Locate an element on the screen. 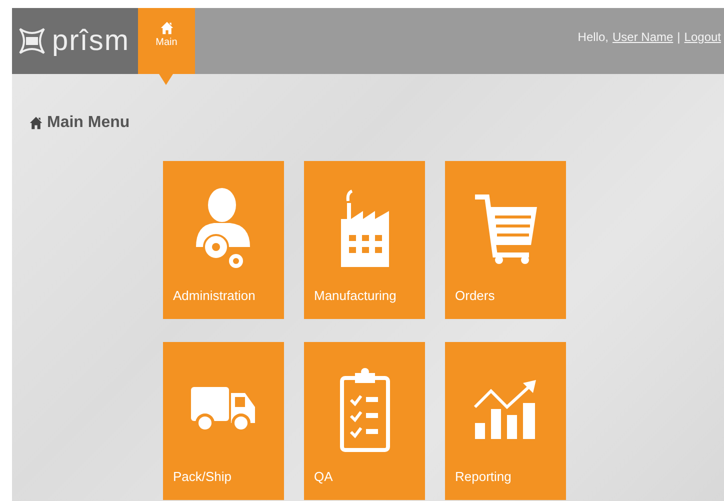 The width and height of the screenshot is (724, 501). tab-pointer is located at coordinates (166, 79).